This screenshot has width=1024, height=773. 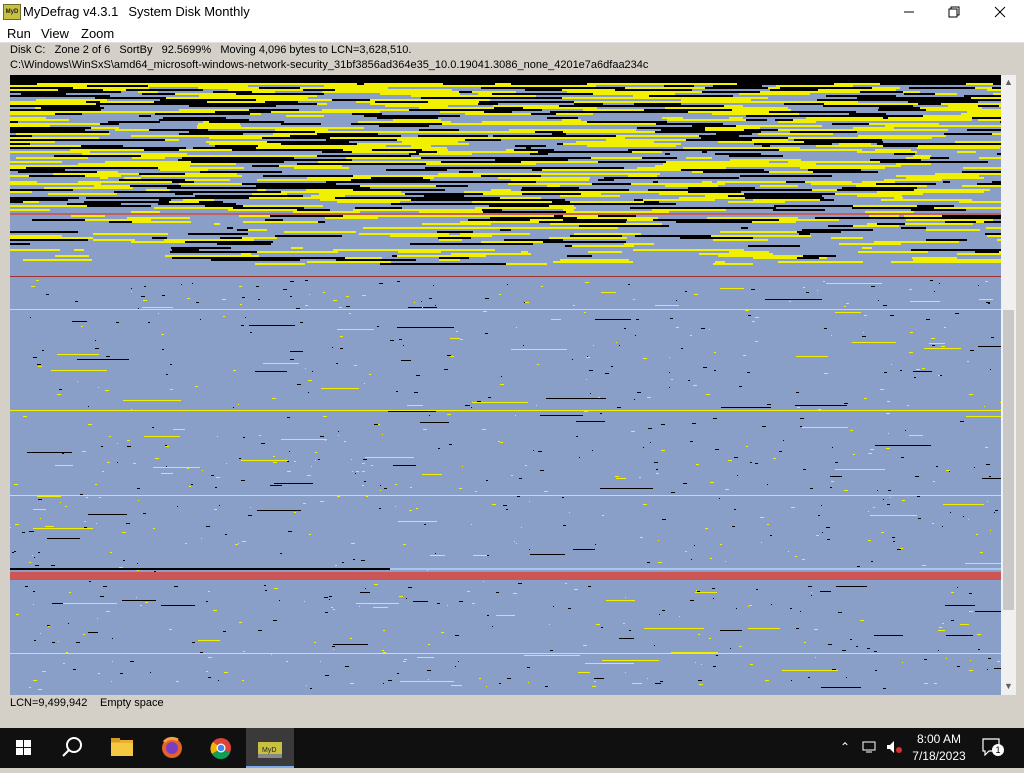 I want to click on minimize-icon, so click(x=909, y=12).